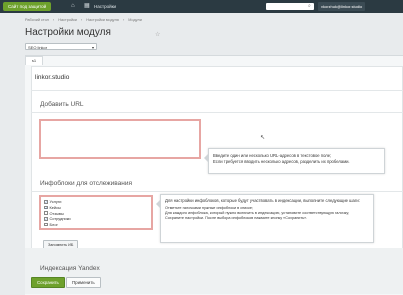  Describe the element at coordinates (120, 139) in the screenshot. I see `url-textarea` at that location.